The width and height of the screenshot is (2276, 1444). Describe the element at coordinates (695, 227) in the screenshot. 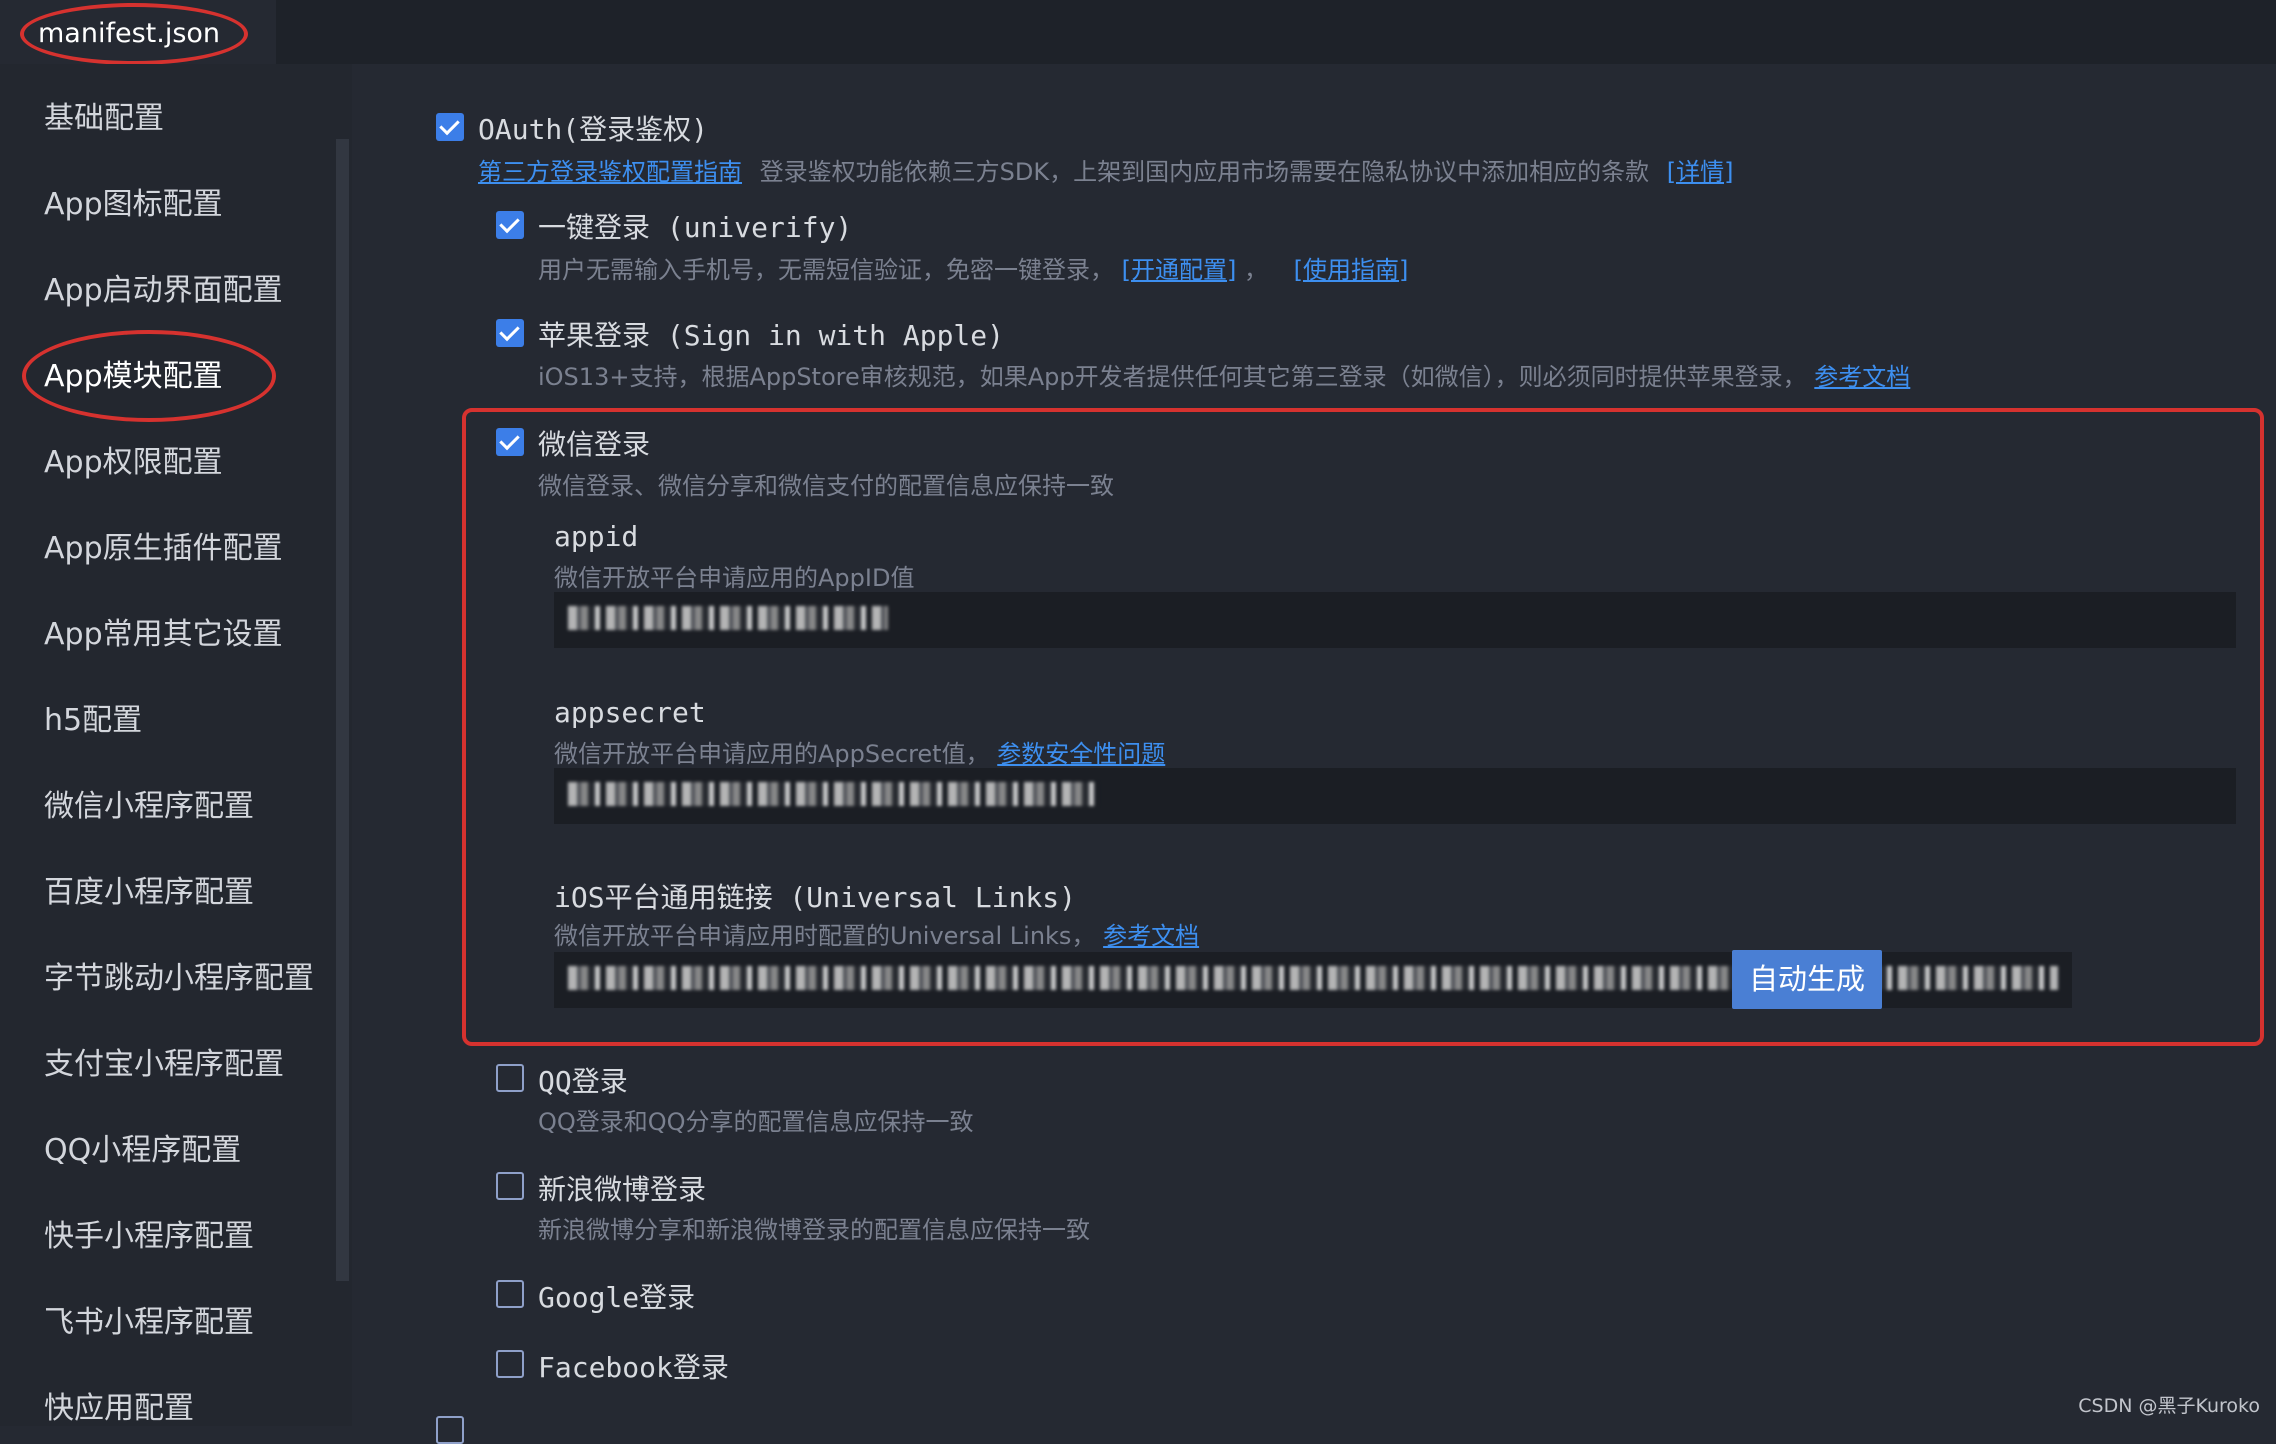

I see `univerify-title: 一键登录 (univerify)` at that location.